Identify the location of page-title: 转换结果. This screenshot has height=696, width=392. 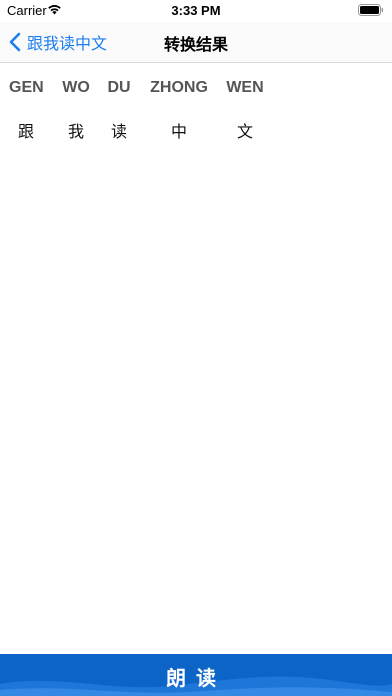
(195, 44).